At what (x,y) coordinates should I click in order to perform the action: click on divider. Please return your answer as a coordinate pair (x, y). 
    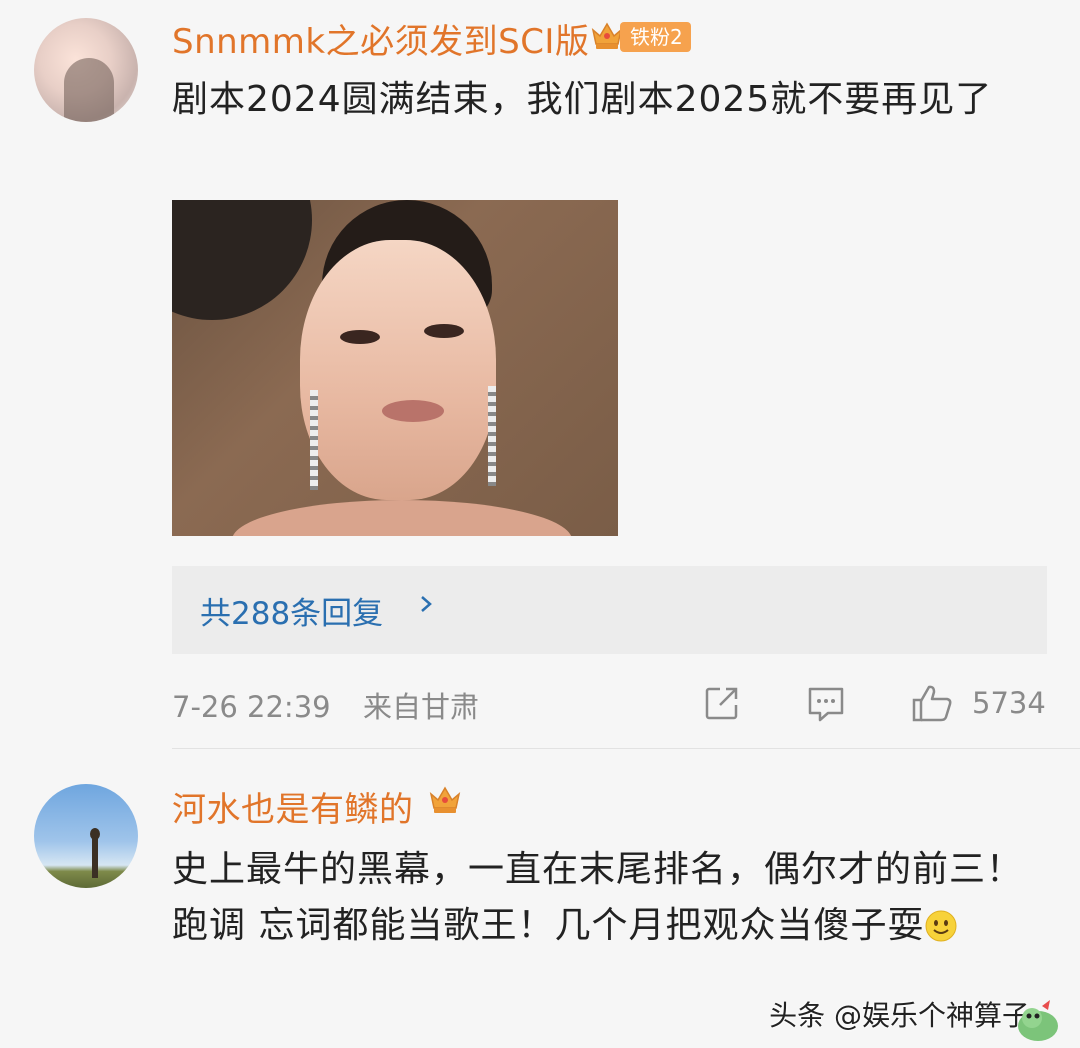
    Looking at the image, I should click on (626, 748).